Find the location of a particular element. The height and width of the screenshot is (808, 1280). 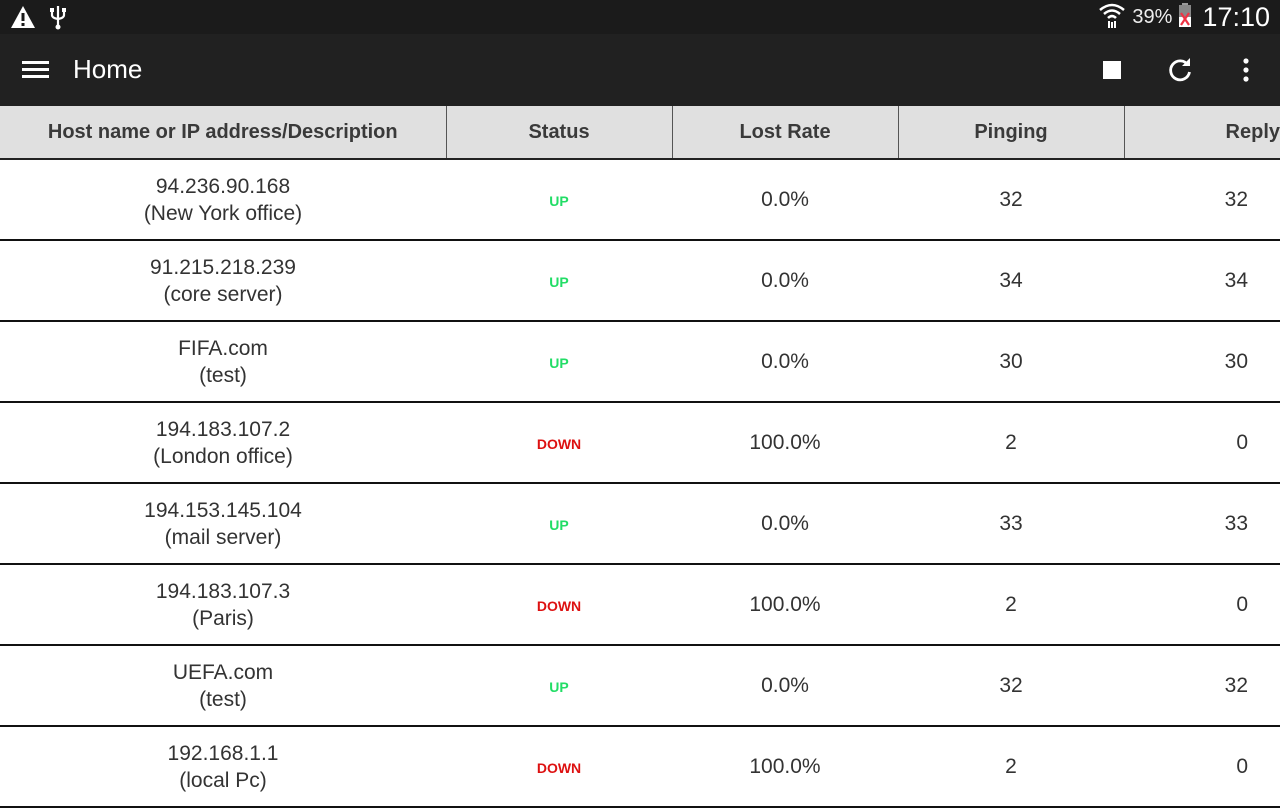

clock: 17:10 is located at coordinates (1236, 16).